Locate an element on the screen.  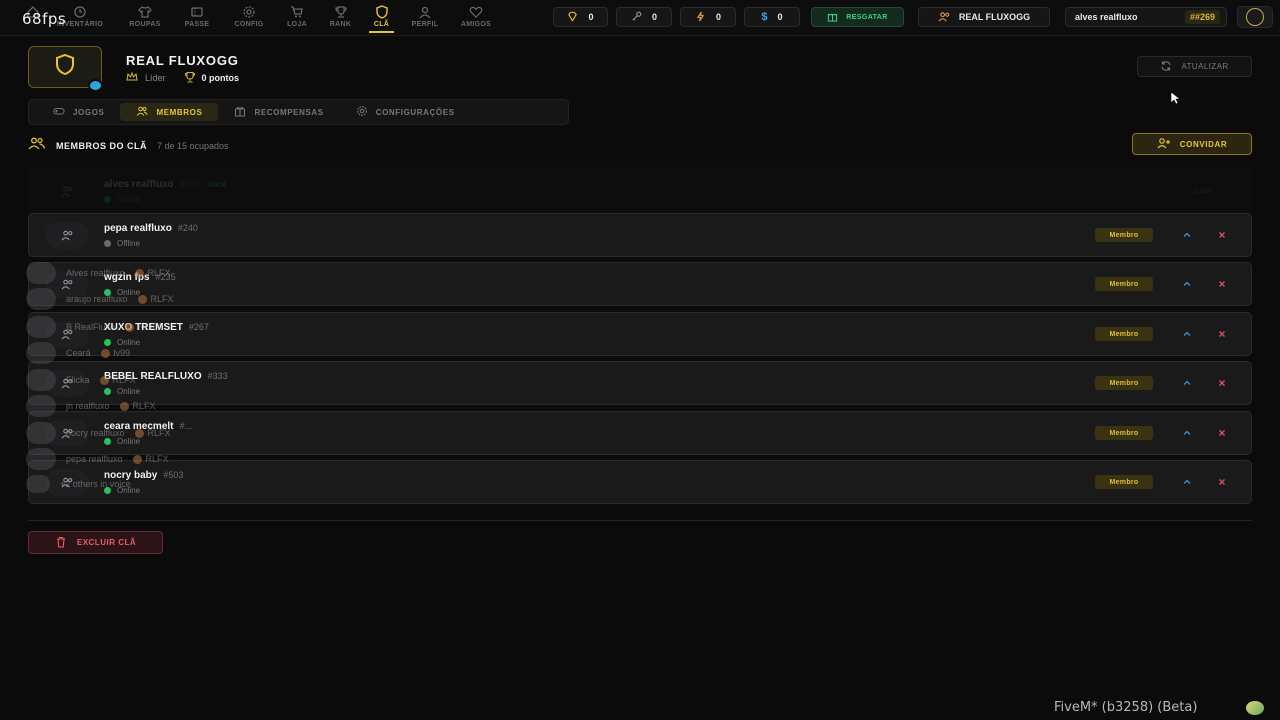
clock-icon is located at coordinates (80, 12).